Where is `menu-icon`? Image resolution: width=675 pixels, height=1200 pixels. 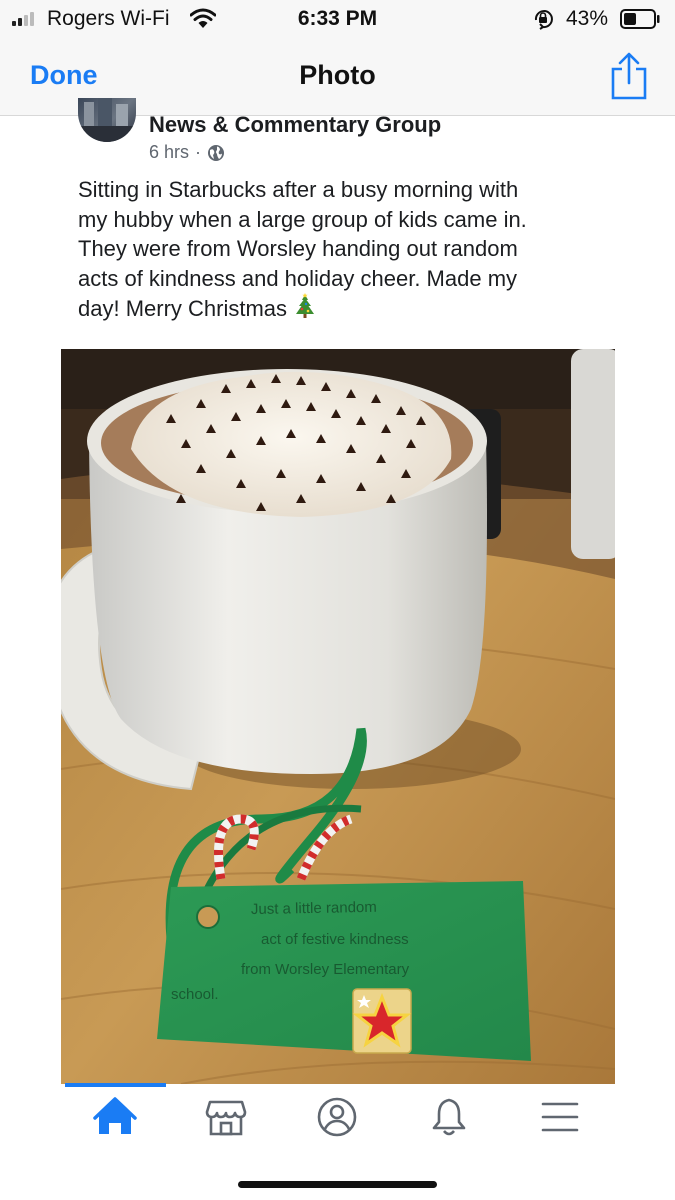
menu-icon is located at coordinates (560, 1117).